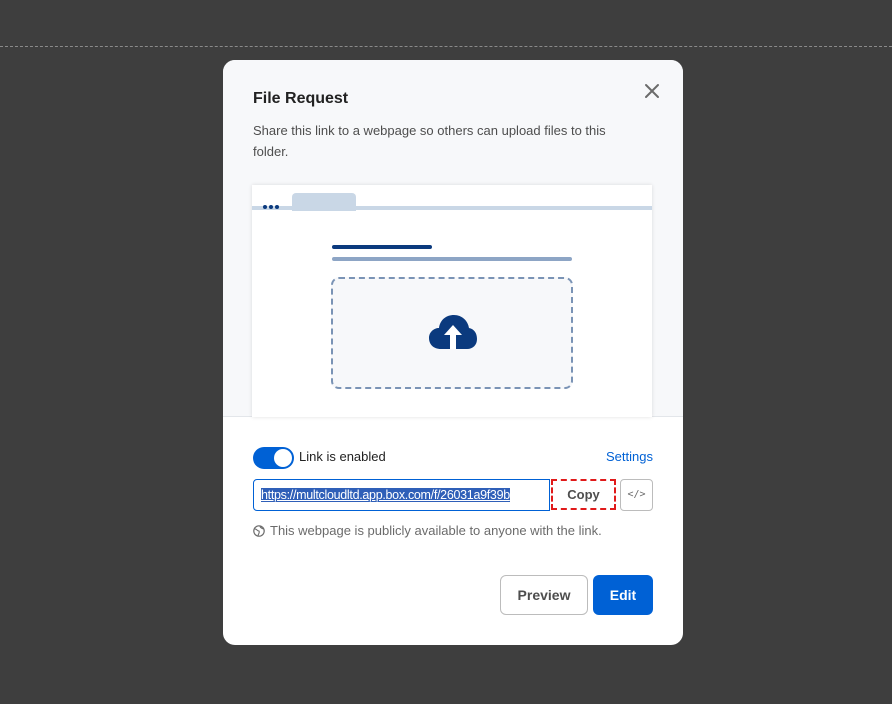 The width and height of the screenshot is (892, 704). I want to click on illustration-browser-bar, so click(452, 198).